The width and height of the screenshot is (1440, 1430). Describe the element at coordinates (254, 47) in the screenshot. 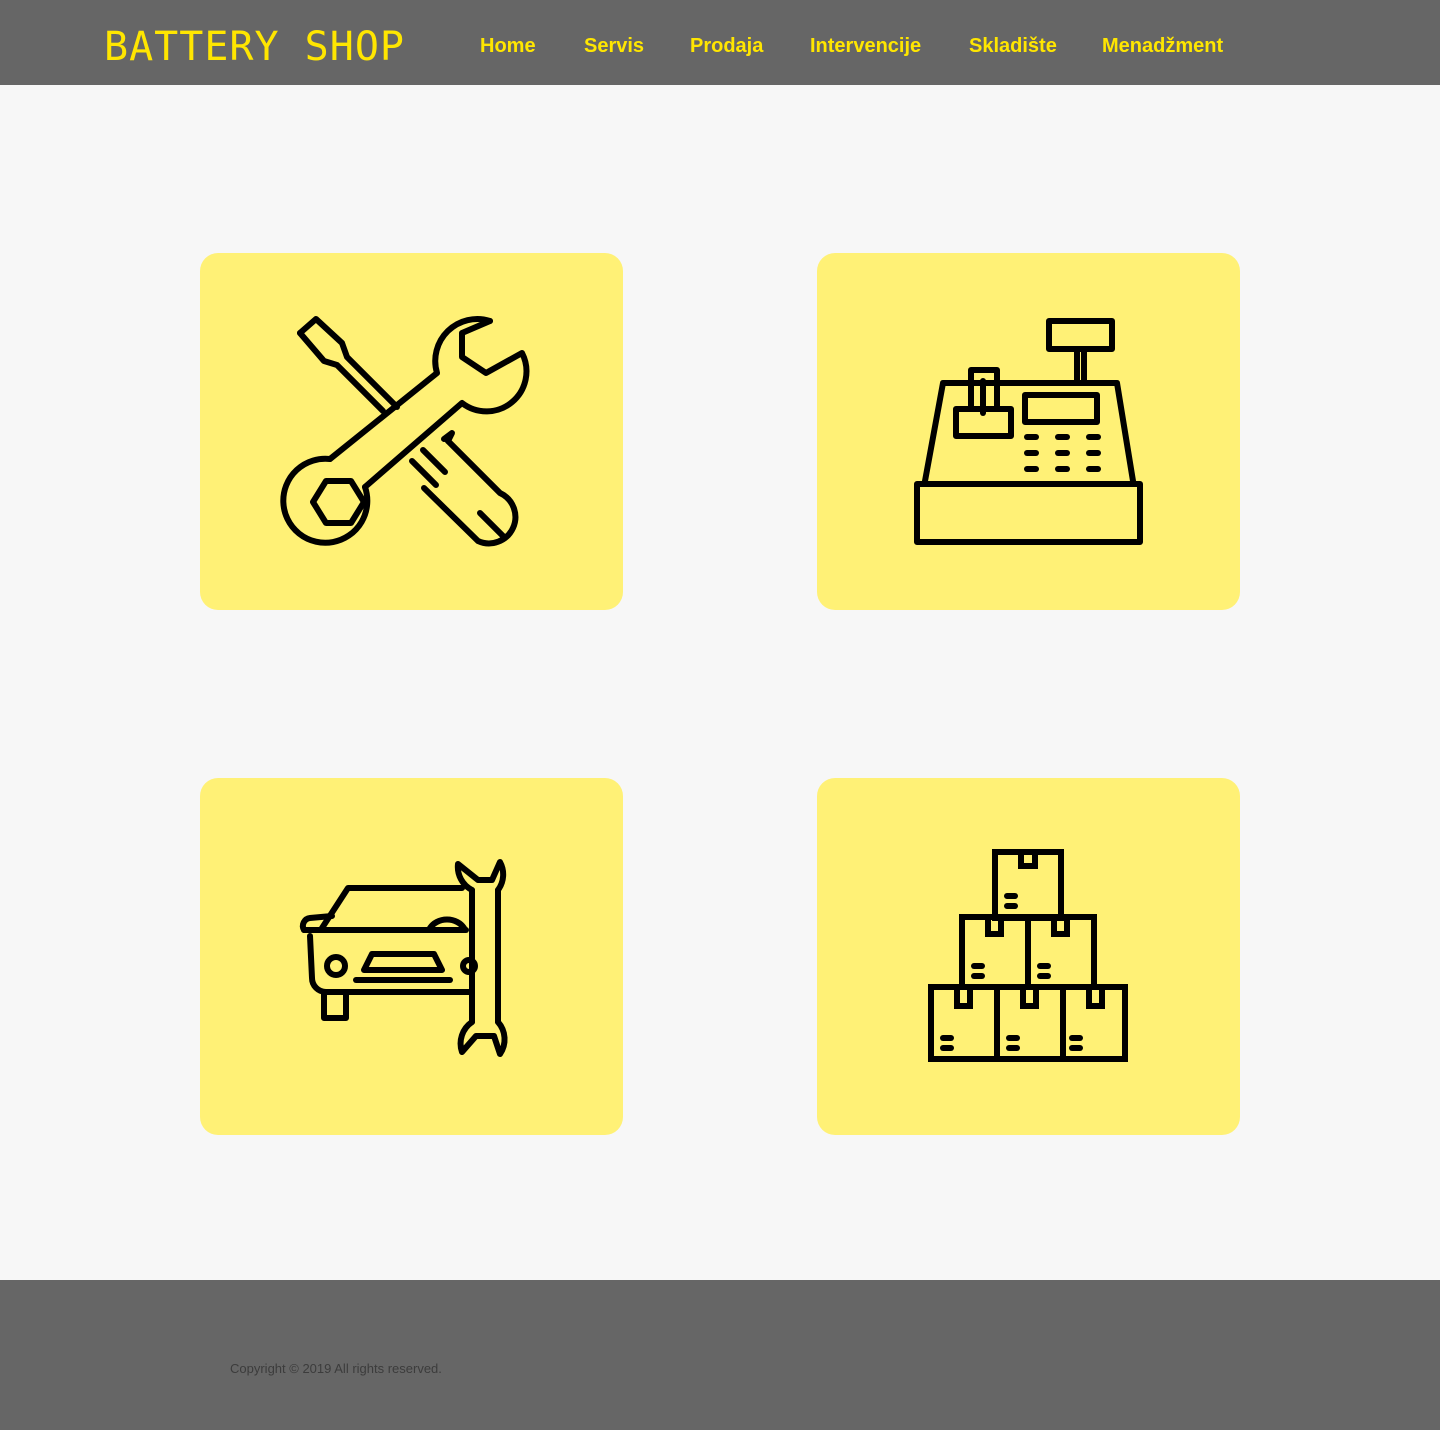

I see `site-logo: BATTERY SHOP` at that location.